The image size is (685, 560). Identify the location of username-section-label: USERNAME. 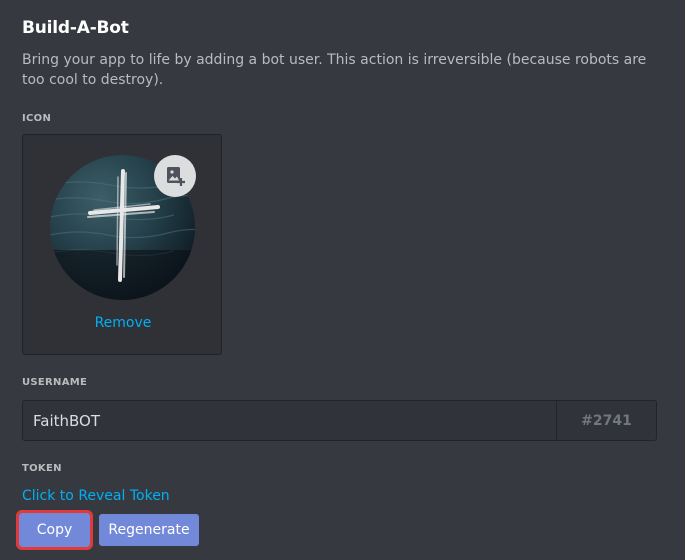
(55, 382).